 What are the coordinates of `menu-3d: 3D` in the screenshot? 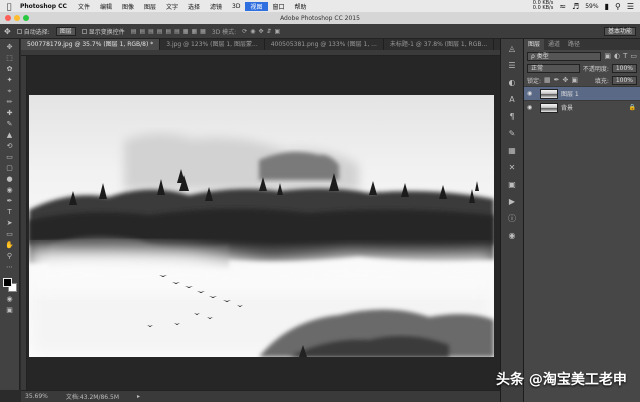 It's located at (236, 6).